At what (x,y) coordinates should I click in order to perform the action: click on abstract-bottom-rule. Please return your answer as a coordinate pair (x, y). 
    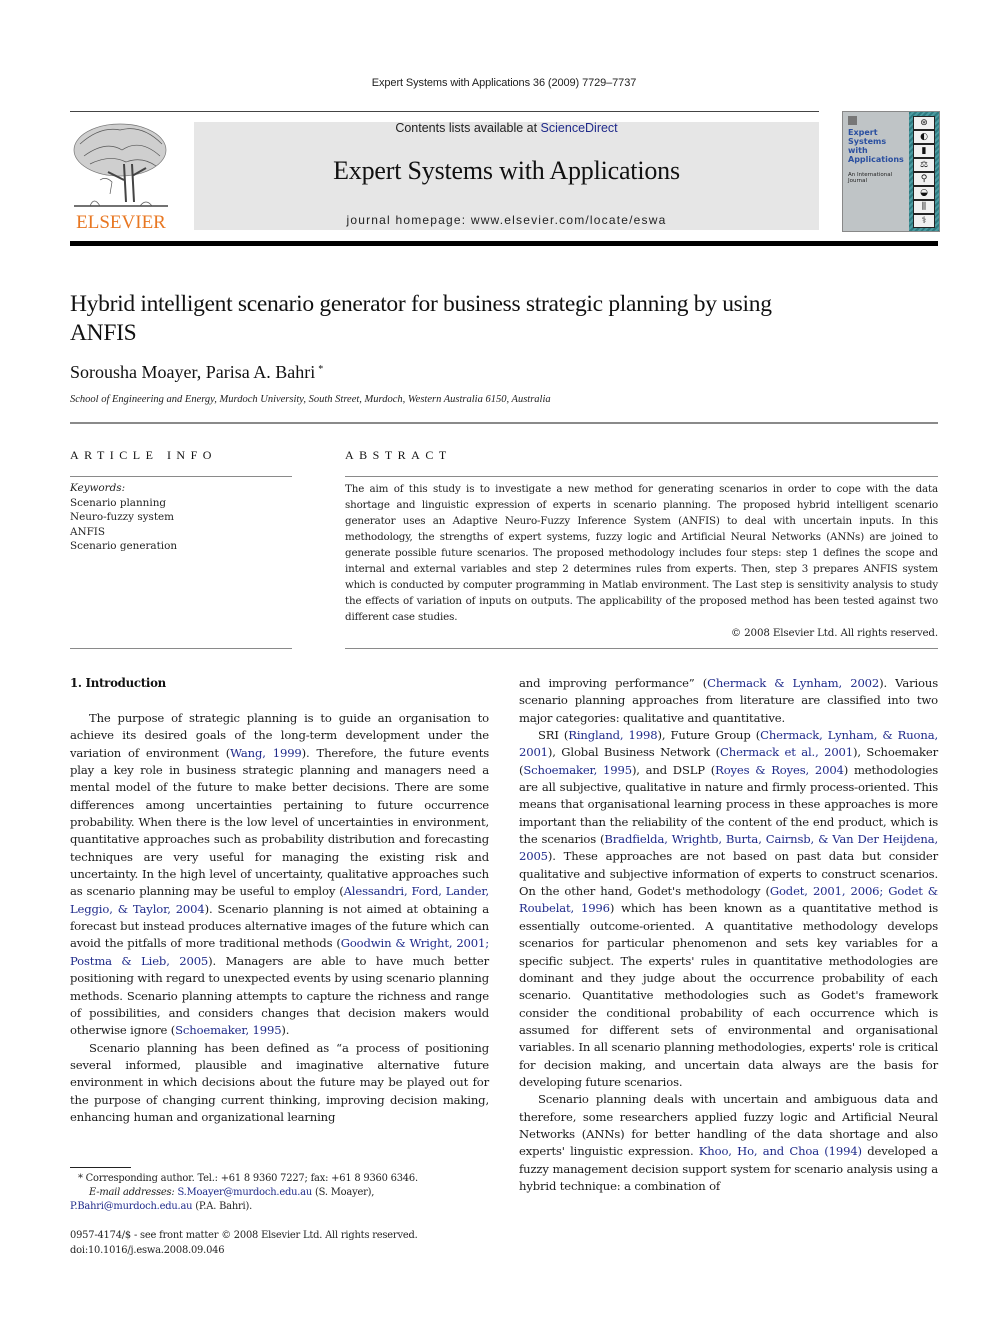
    Looking at the image, I should click on (641, 648).